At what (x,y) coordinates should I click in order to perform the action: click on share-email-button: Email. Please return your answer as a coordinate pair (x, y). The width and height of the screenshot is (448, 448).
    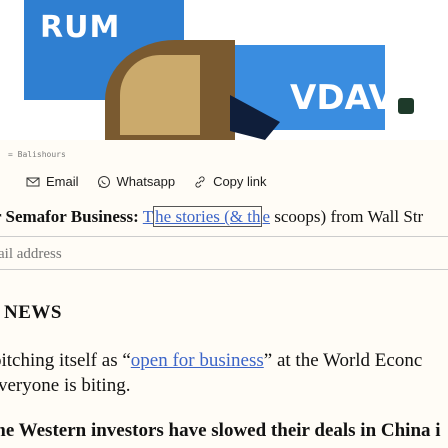
    Looking at the image, I should click on (52, 181).